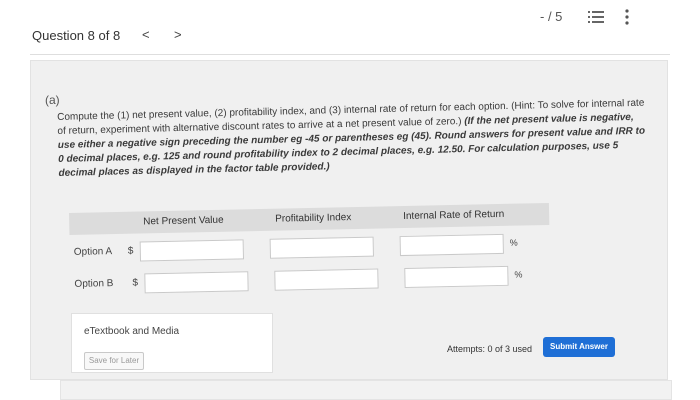  I want to click on previous-question-button: <, so click(146, 34).